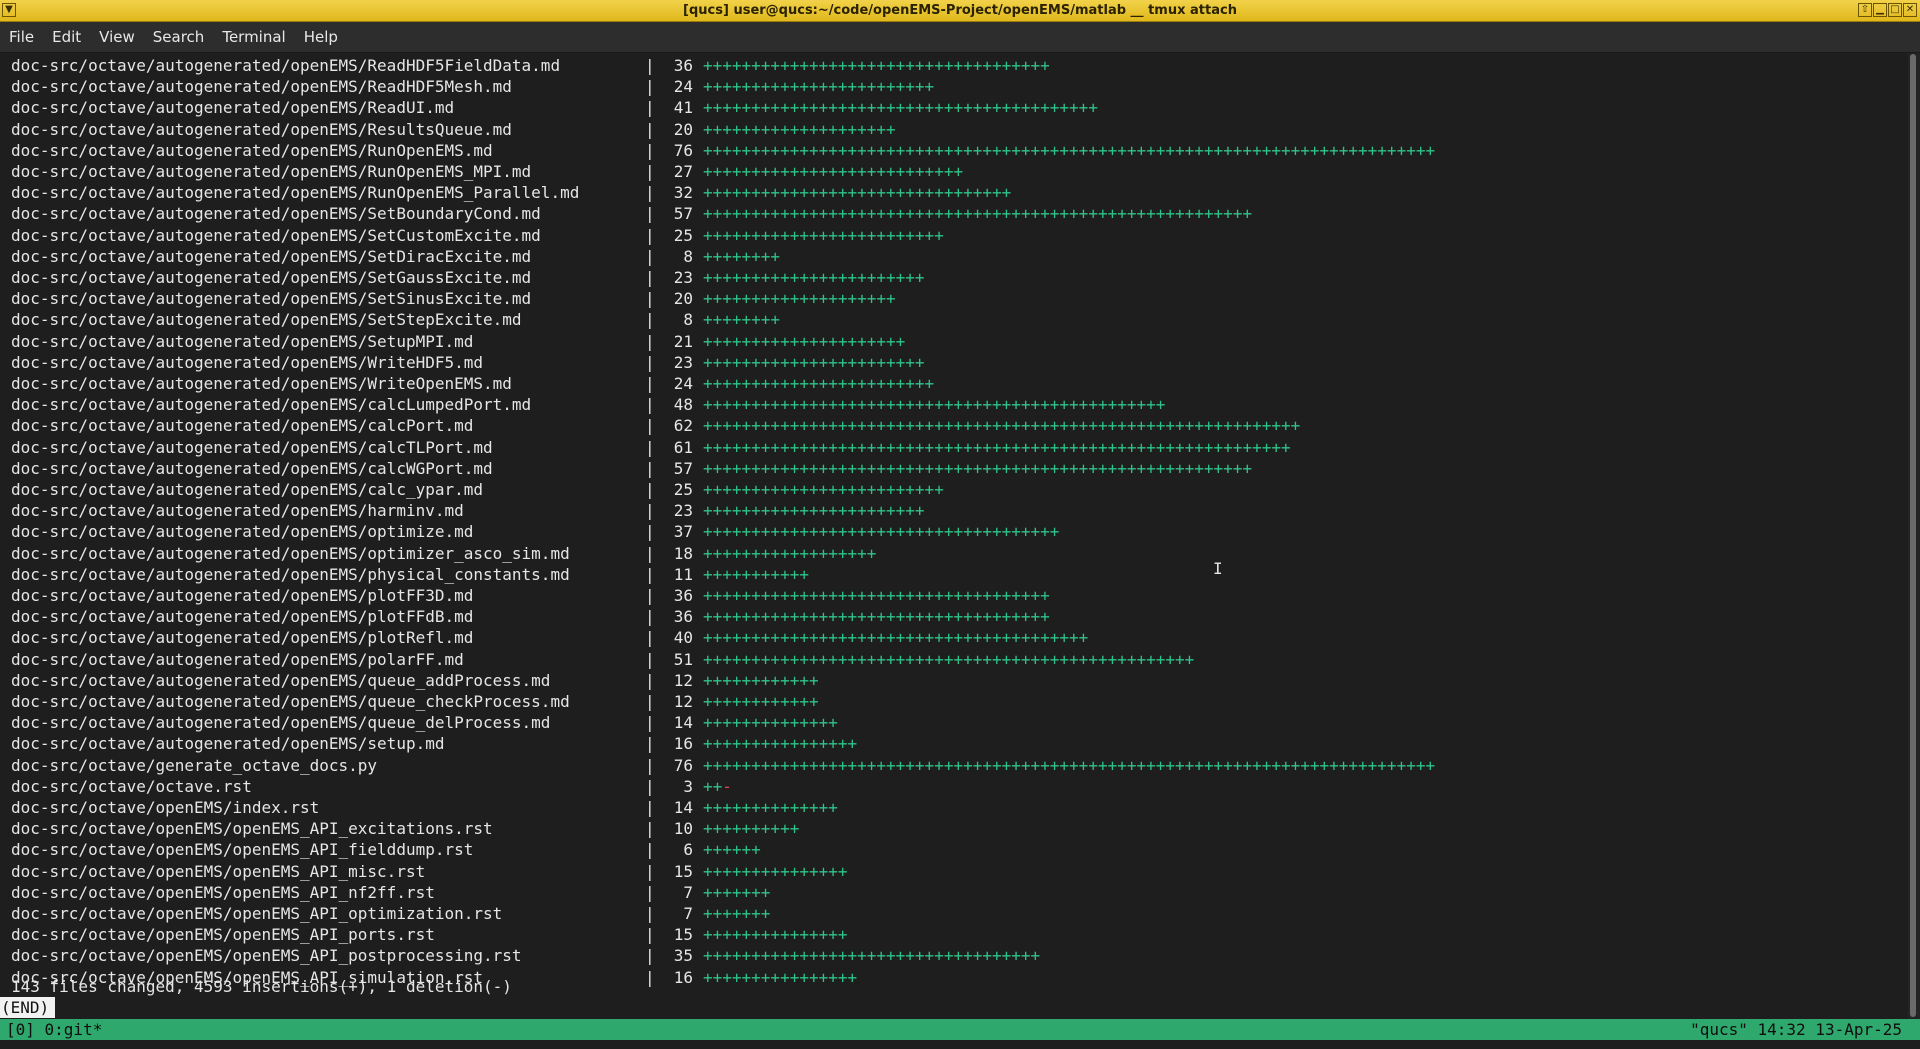 This screenshot has width=1920, height=1049. Describe the element at coordinates (761, 701) in the screenshot. I see `diffstat-insertions-bar: ++++++++++++` at that location.